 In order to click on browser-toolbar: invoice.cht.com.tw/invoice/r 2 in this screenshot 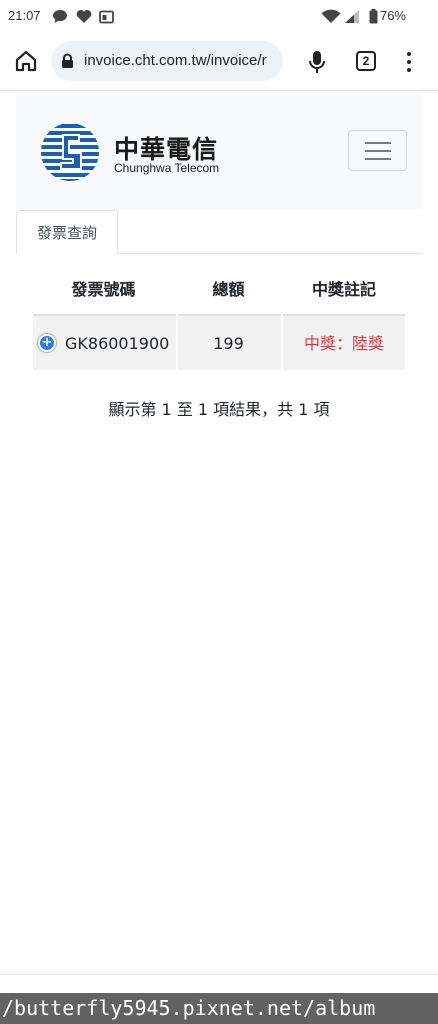, I will do `click(219, 61)`.